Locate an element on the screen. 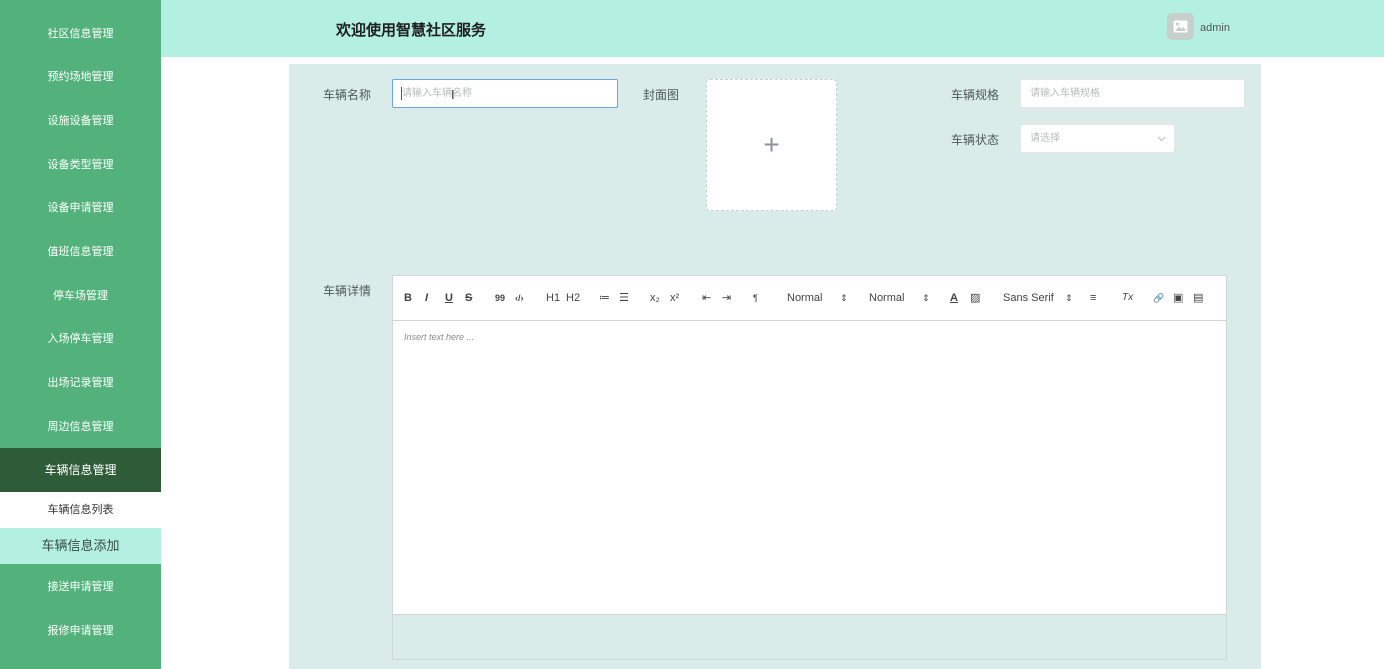 The image size is (1384, 669). header-1-icon: H1 is located at coordinates (553, 298).